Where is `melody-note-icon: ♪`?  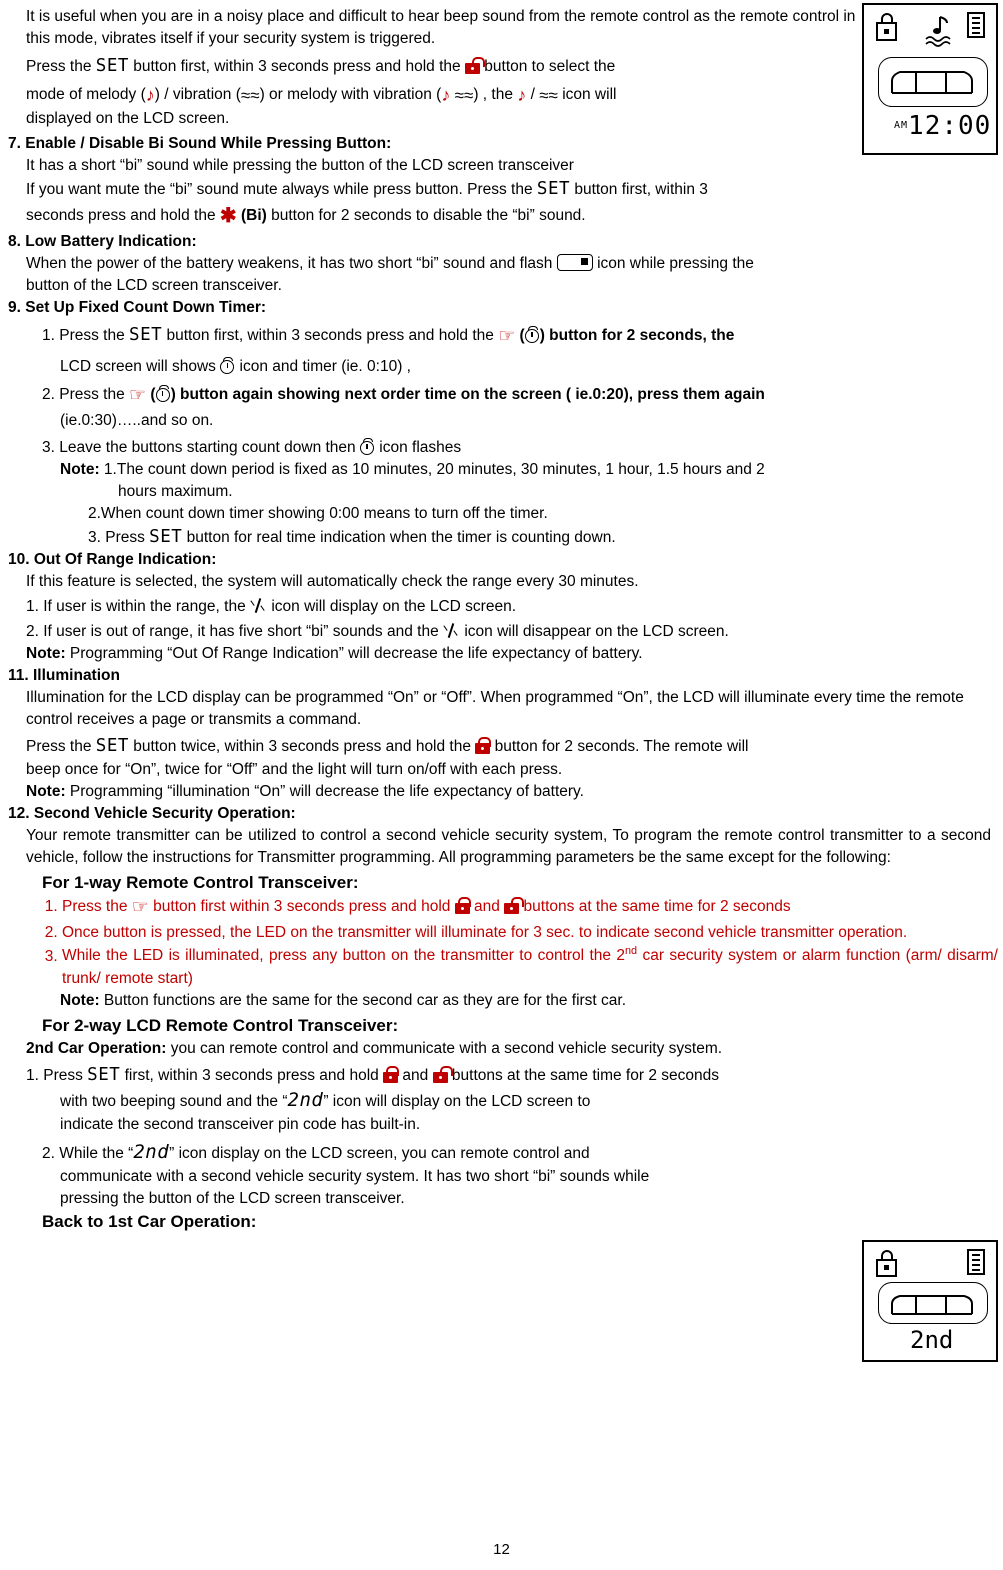 melody-note-icon: ♪ is located at coordinates (150, 94).